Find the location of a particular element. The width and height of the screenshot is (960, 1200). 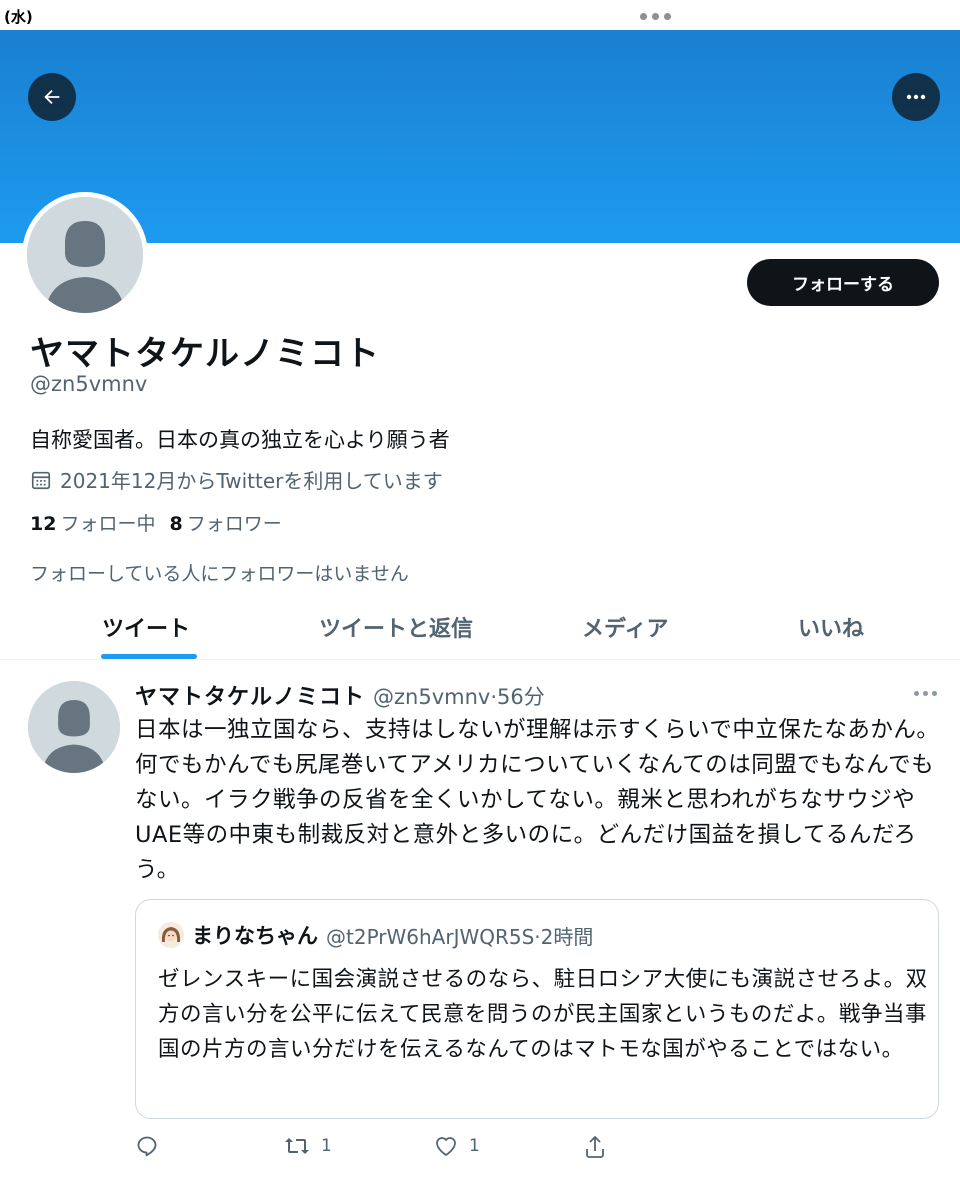

share-icon is located at coordinates (595, 1147).